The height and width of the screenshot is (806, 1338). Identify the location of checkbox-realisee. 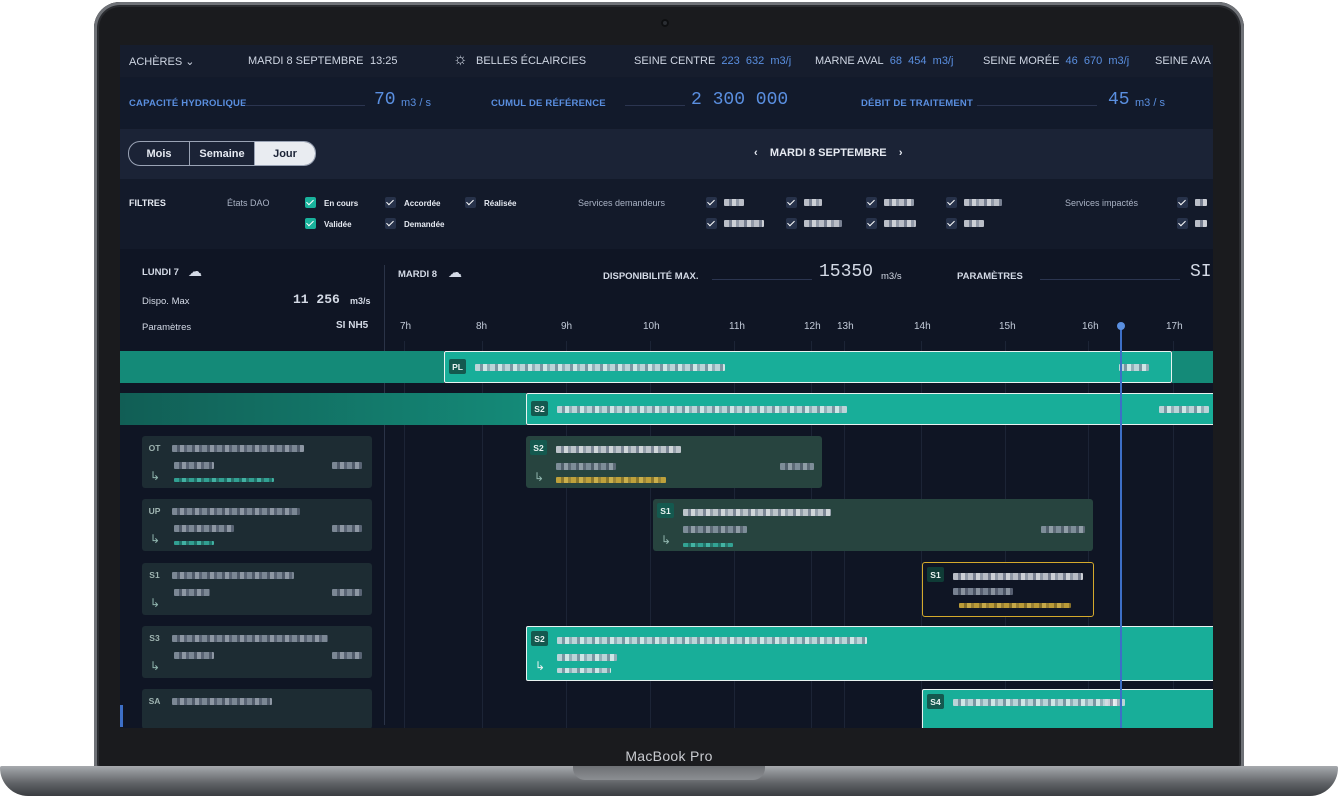
(470, 202).